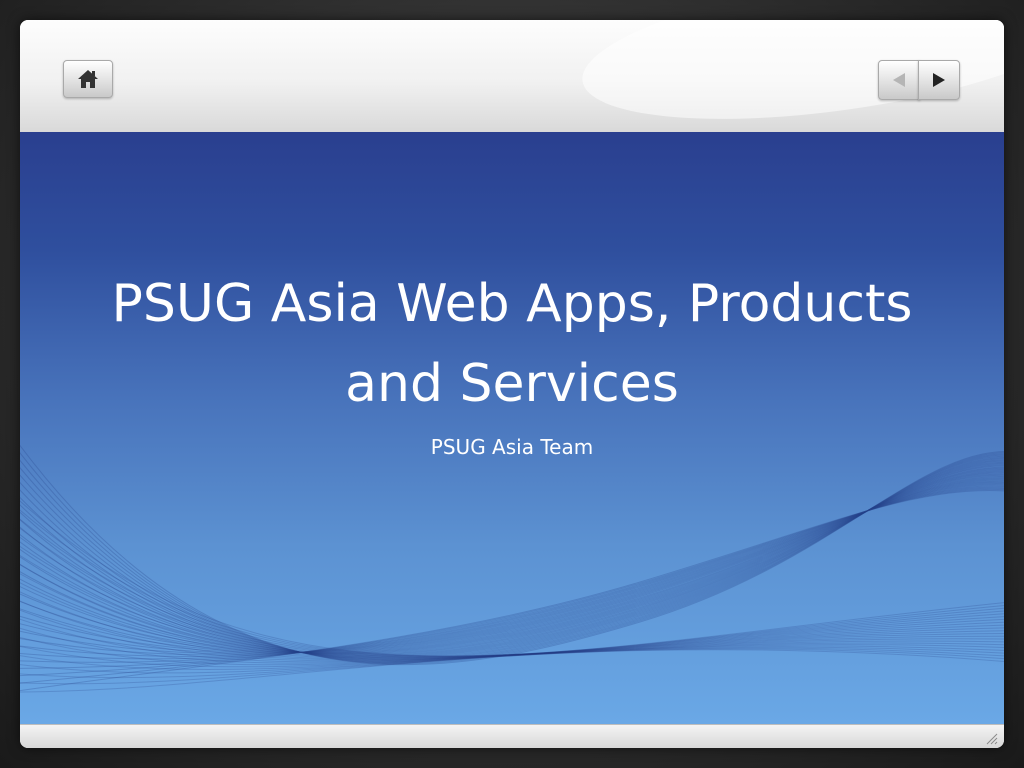  I want to click on slide-subtitle: PSUG Asia Team, so click(512, 447).